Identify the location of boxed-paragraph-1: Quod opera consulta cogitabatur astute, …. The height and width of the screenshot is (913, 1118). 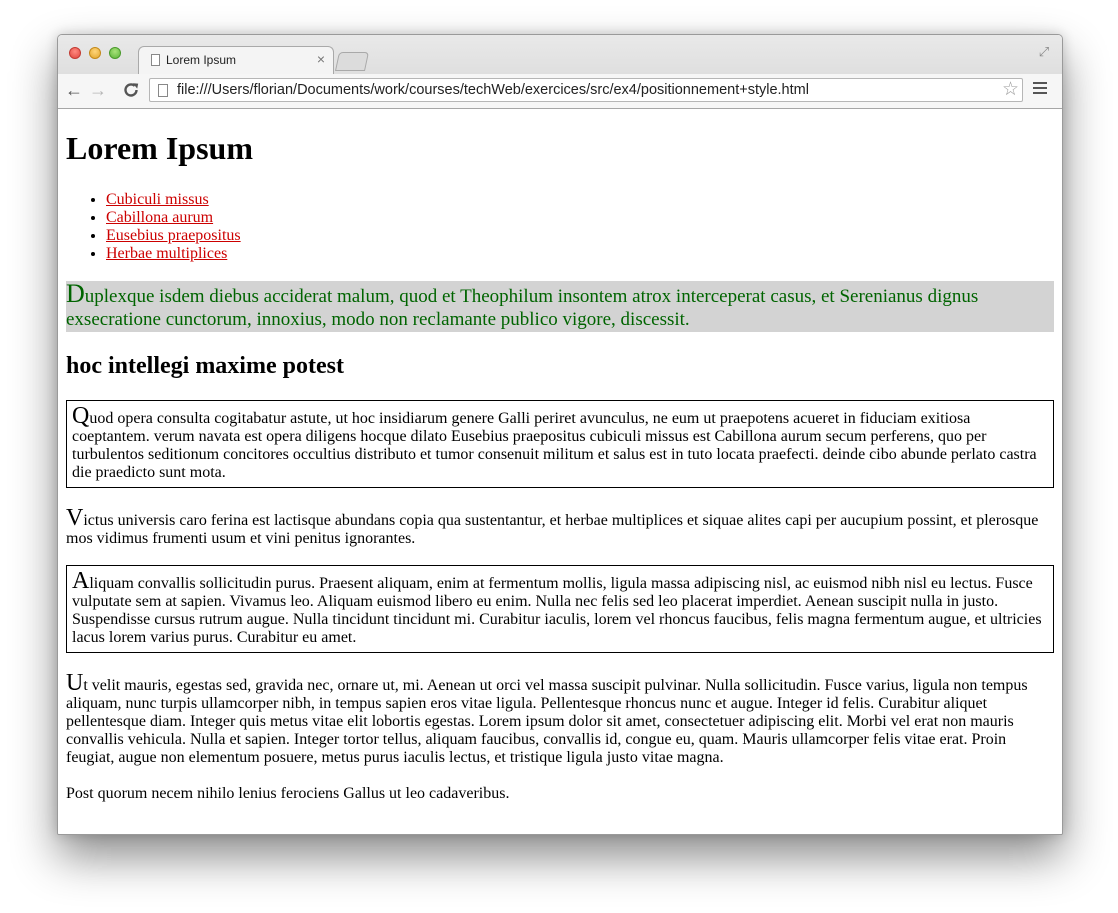
(560, 444).